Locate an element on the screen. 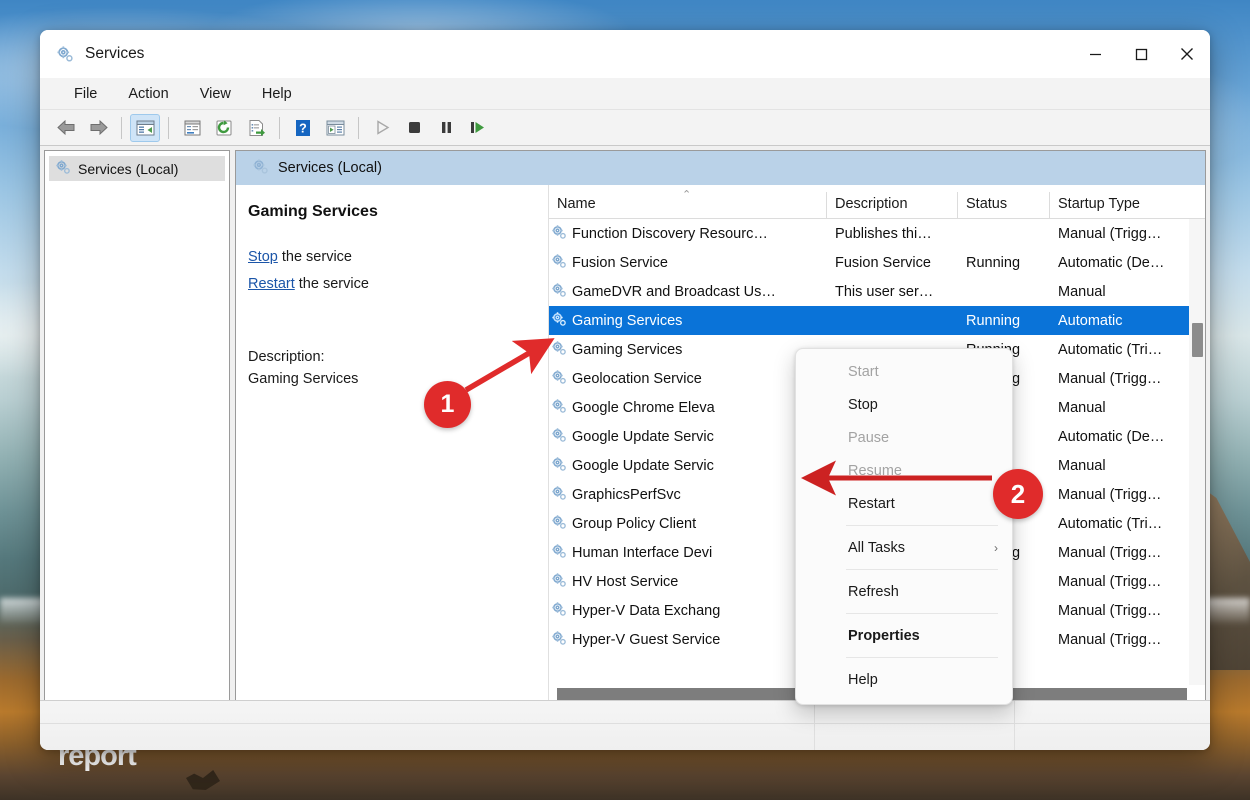 The image size is (1250, 800). list-header-row: ⌃ Name Description Status Startup Type is located at coordinates (877, 202).